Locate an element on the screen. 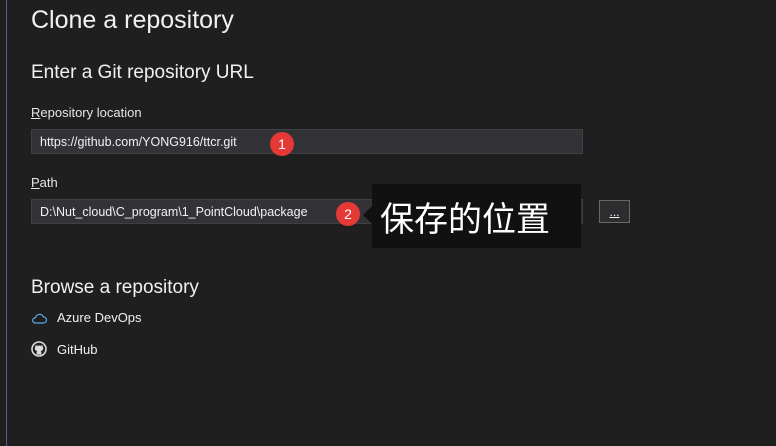  browse-item-label: GitHub is located at coordinates (77, 349).